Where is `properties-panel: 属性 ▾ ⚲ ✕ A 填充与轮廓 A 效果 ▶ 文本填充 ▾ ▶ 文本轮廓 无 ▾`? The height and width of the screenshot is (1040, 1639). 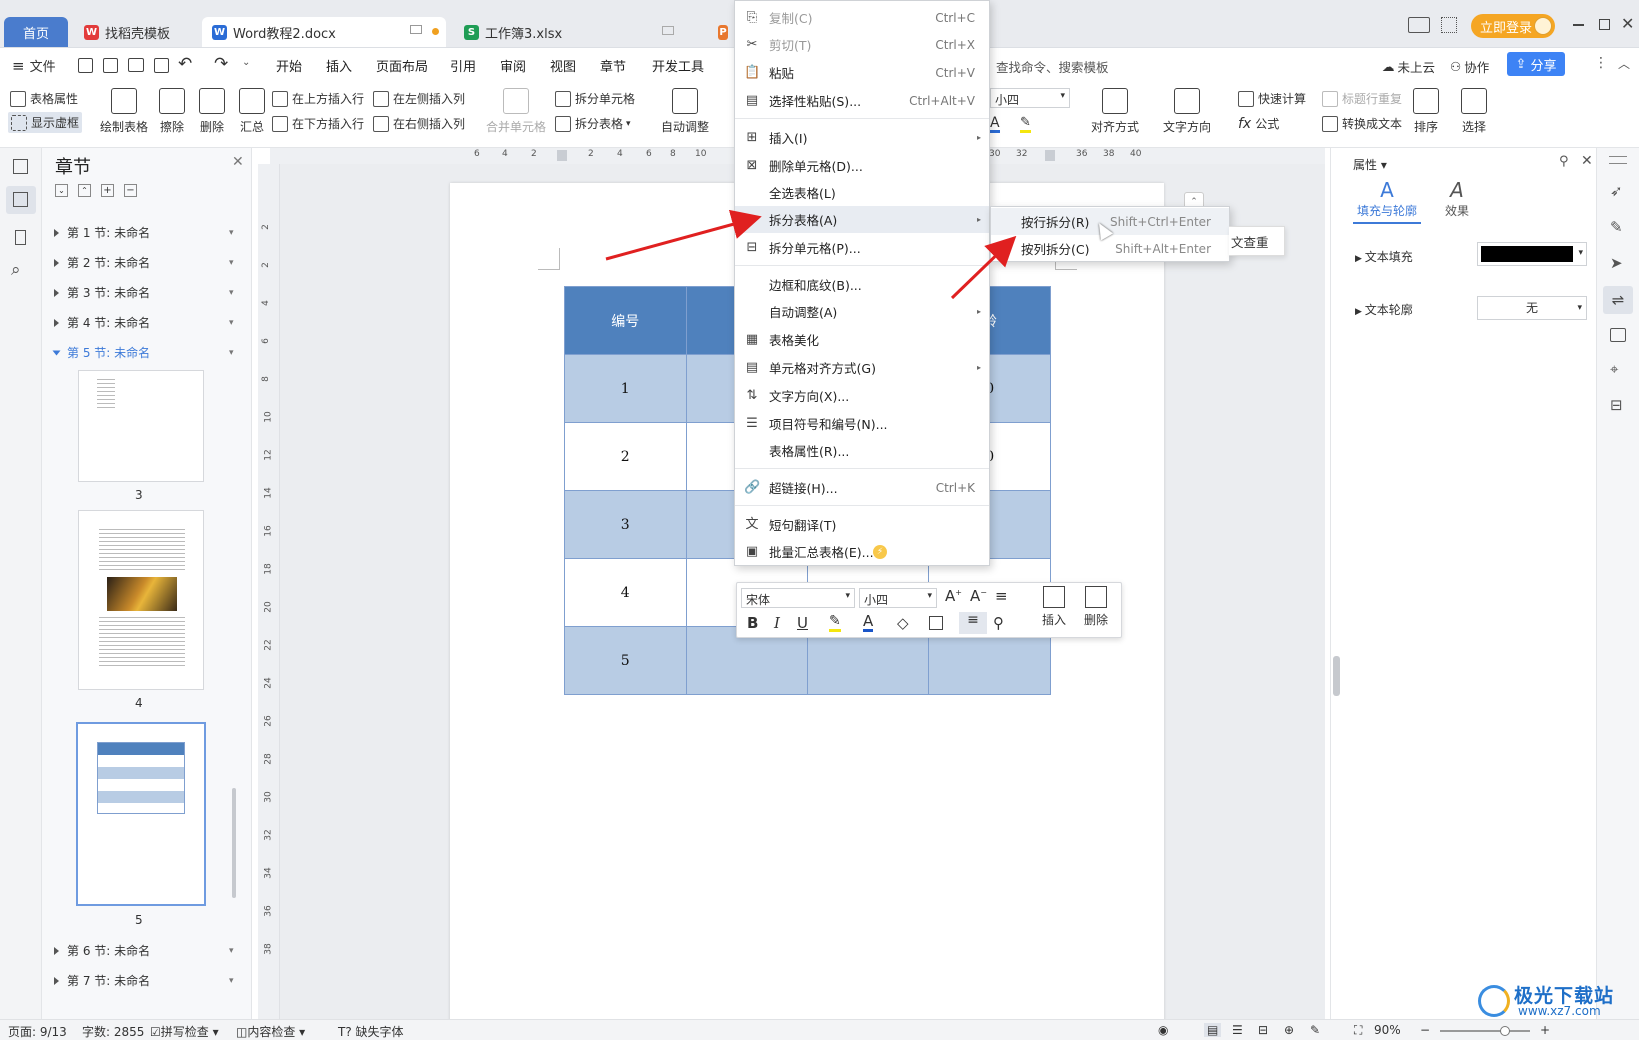
properties-panel: 属性 ▾ ⚲ ✕ A 填充与轮廓 A 效果 ▶ 文本填充 ▾ ▶ 文本轮廓 无 ▾ is located at coordinates (1463, 583).